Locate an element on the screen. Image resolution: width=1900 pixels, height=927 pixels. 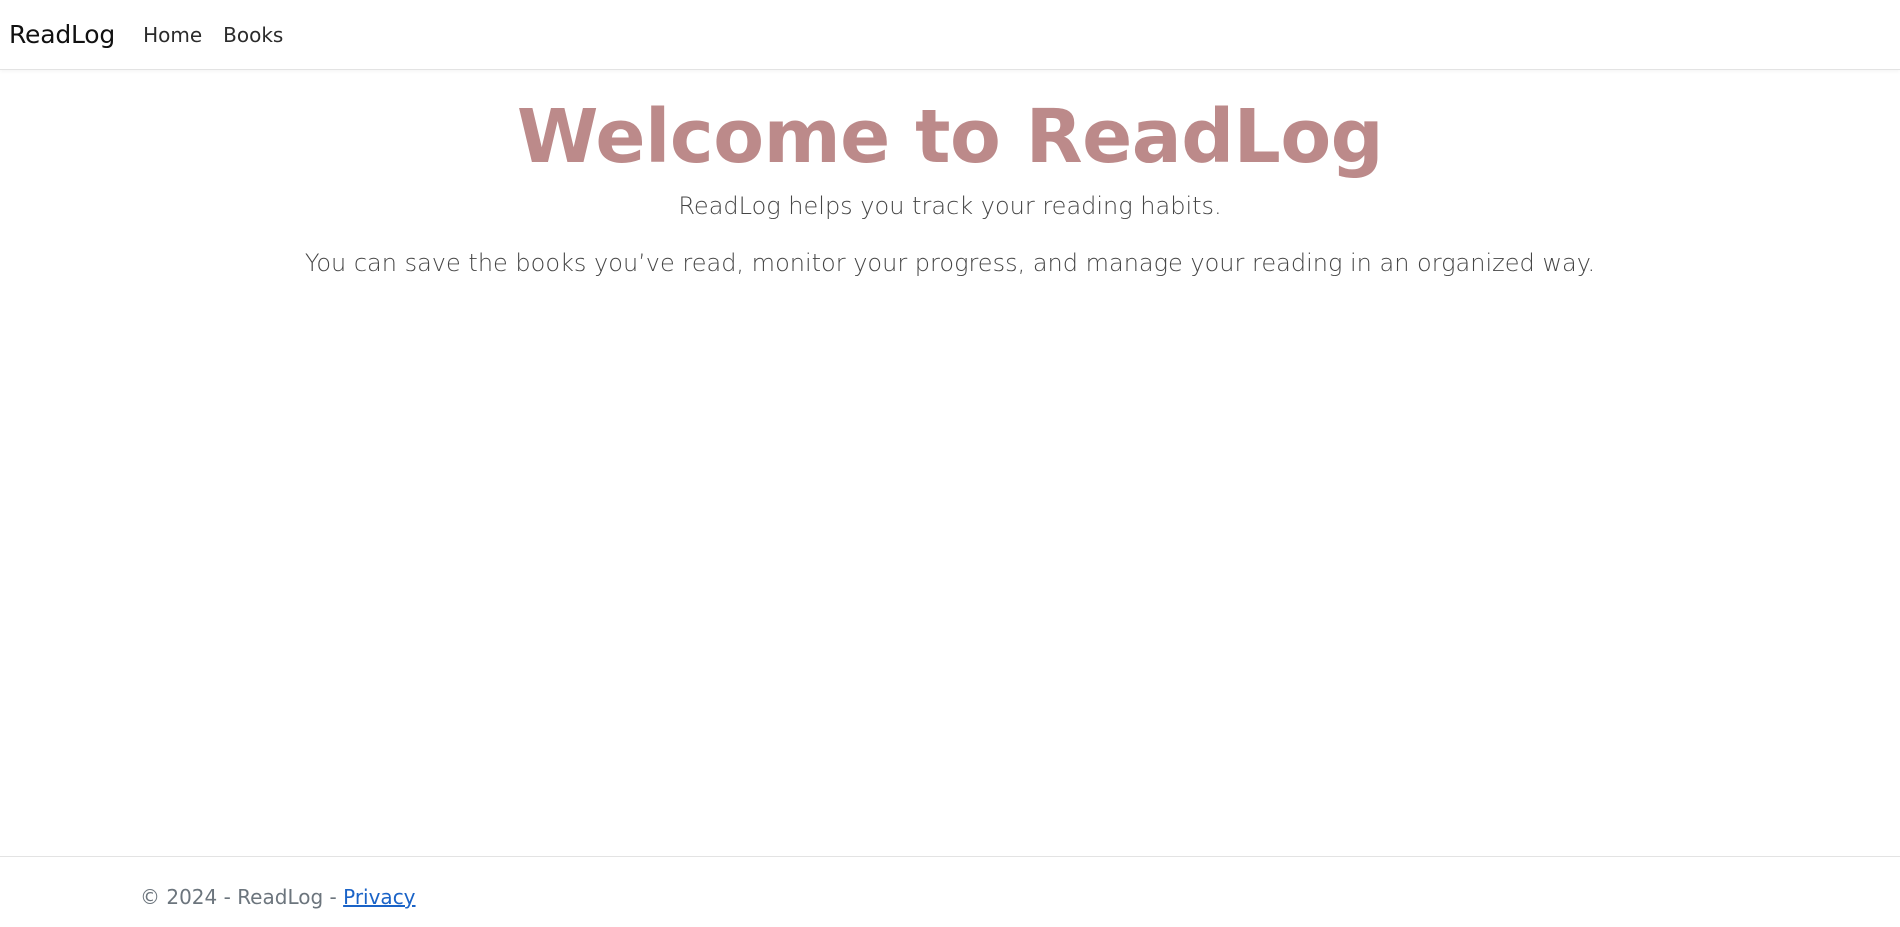
footer-text: © 2024 - ReadLog - Privacy is located at coordinates (278, 897).